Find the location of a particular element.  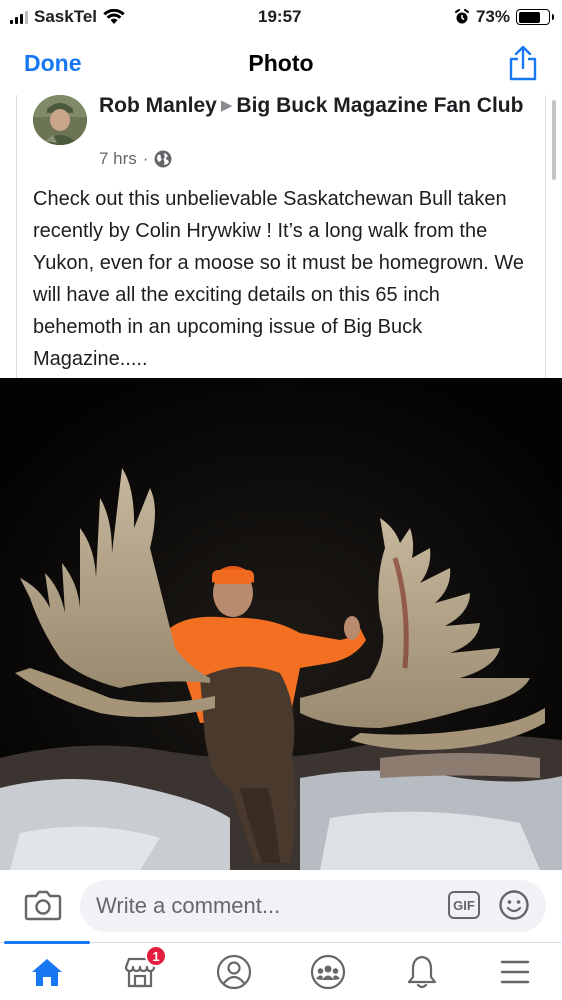

page-title: Photo is located at coordinates (281, 62).